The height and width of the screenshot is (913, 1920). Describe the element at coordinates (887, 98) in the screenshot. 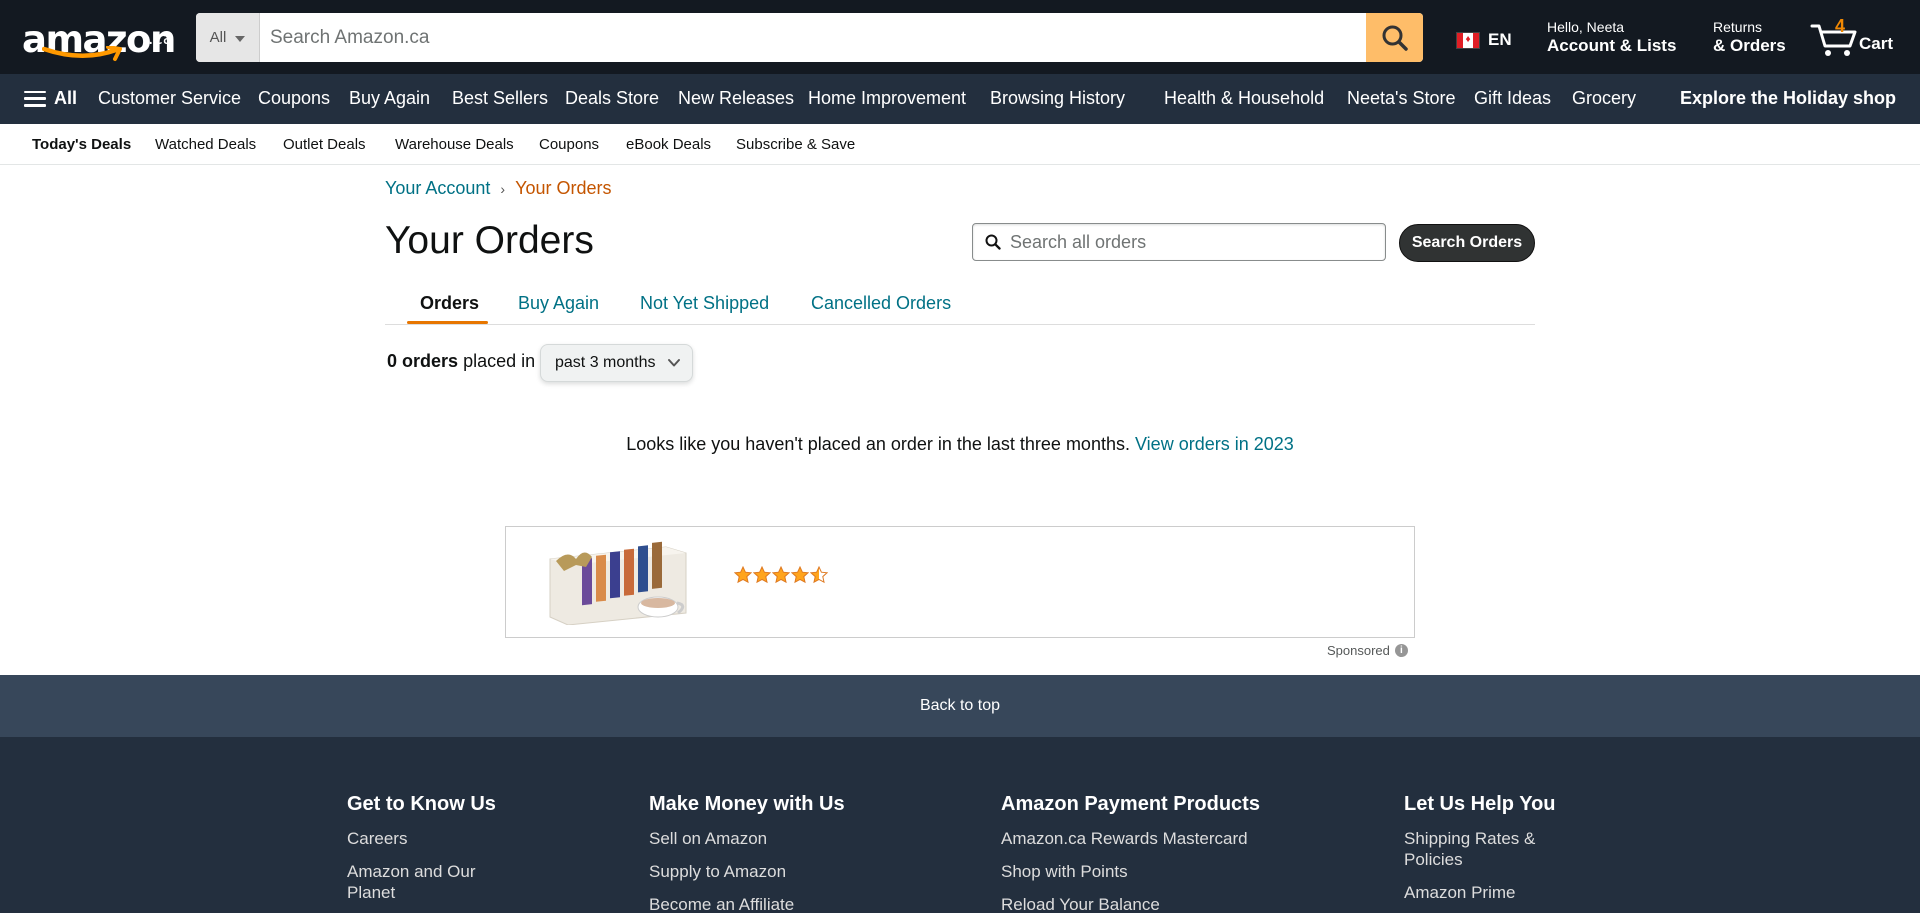

I see `subnav-item-home-improvement: Home Improvement` at that location.